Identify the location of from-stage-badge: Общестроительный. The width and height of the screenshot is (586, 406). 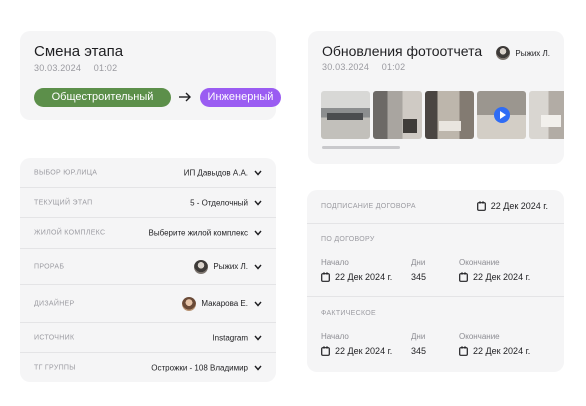
(102, 97).